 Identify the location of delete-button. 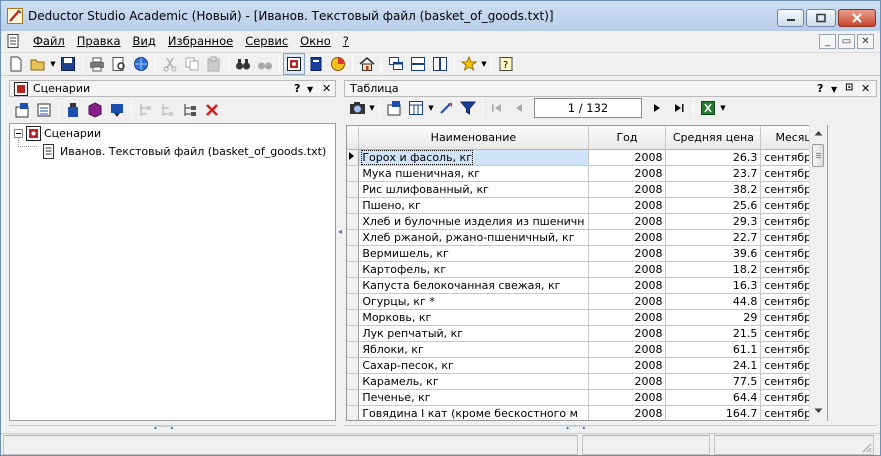
(212, 110).